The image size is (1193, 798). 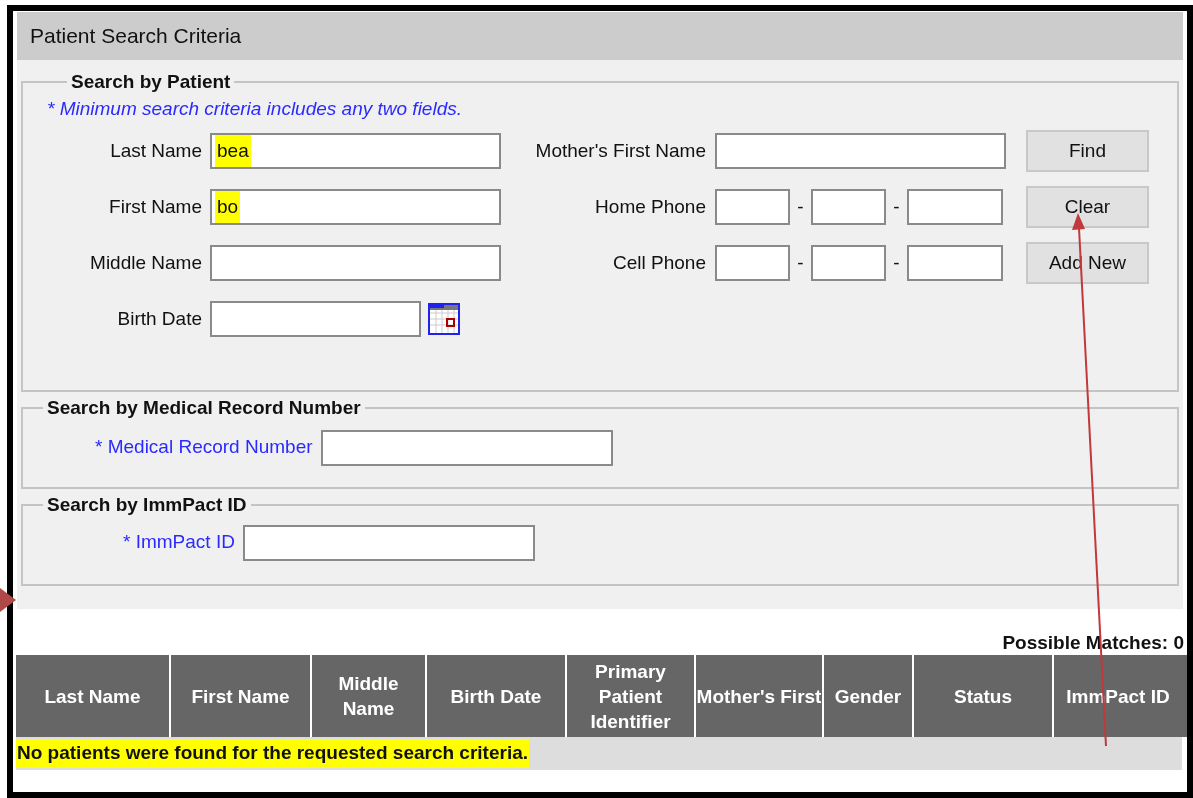 I want to click on action-button: Find, so click(x=1087, y=151).